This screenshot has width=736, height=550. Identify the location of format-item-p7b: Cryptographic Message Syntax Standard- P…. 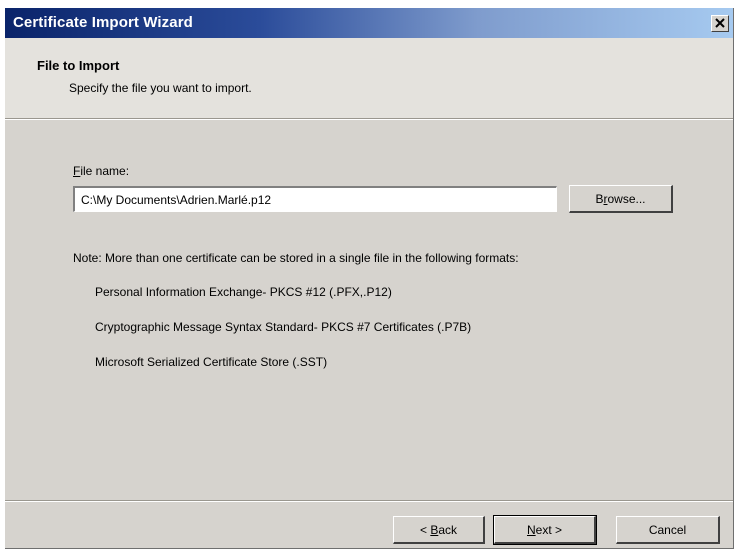
(283, 327).